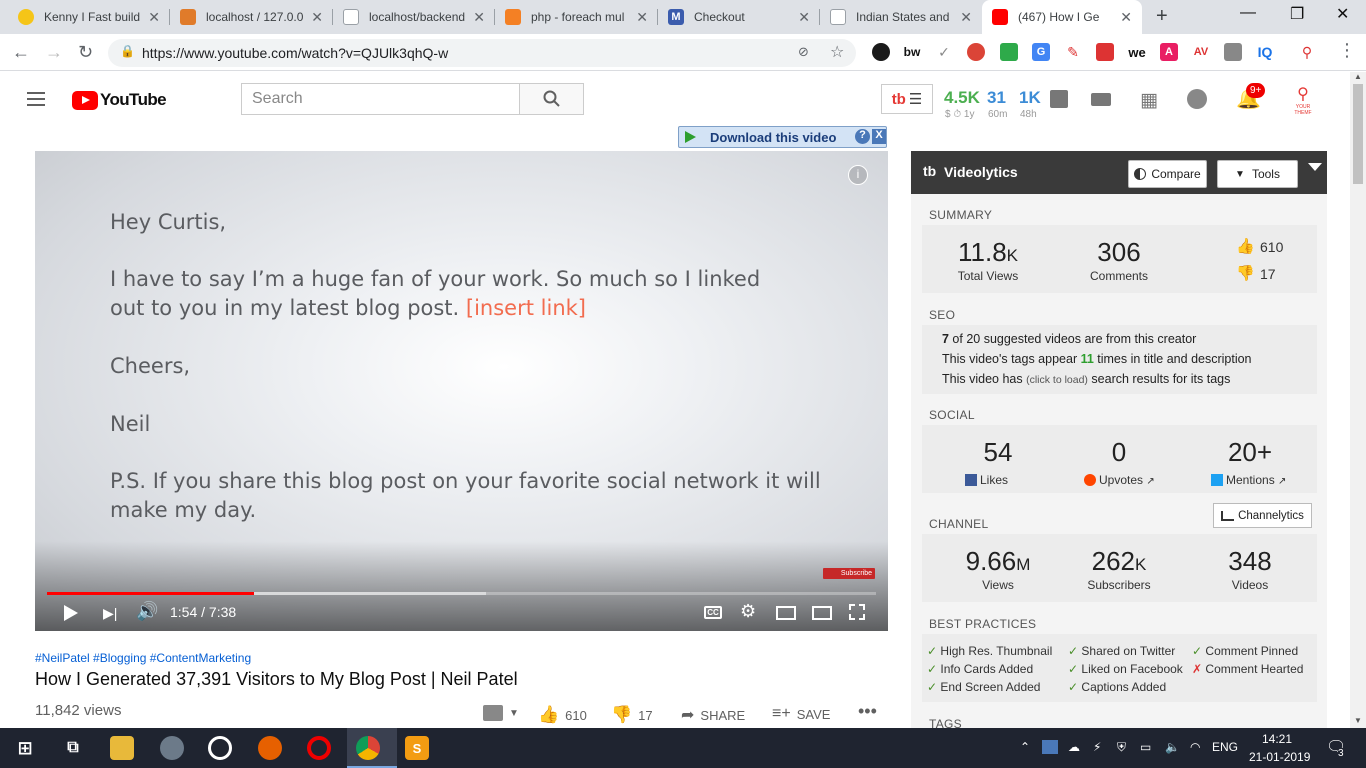  Describe the element at coordinates (867, 711) in the screenshot. I see `more-actions-icon: •••` at that location.